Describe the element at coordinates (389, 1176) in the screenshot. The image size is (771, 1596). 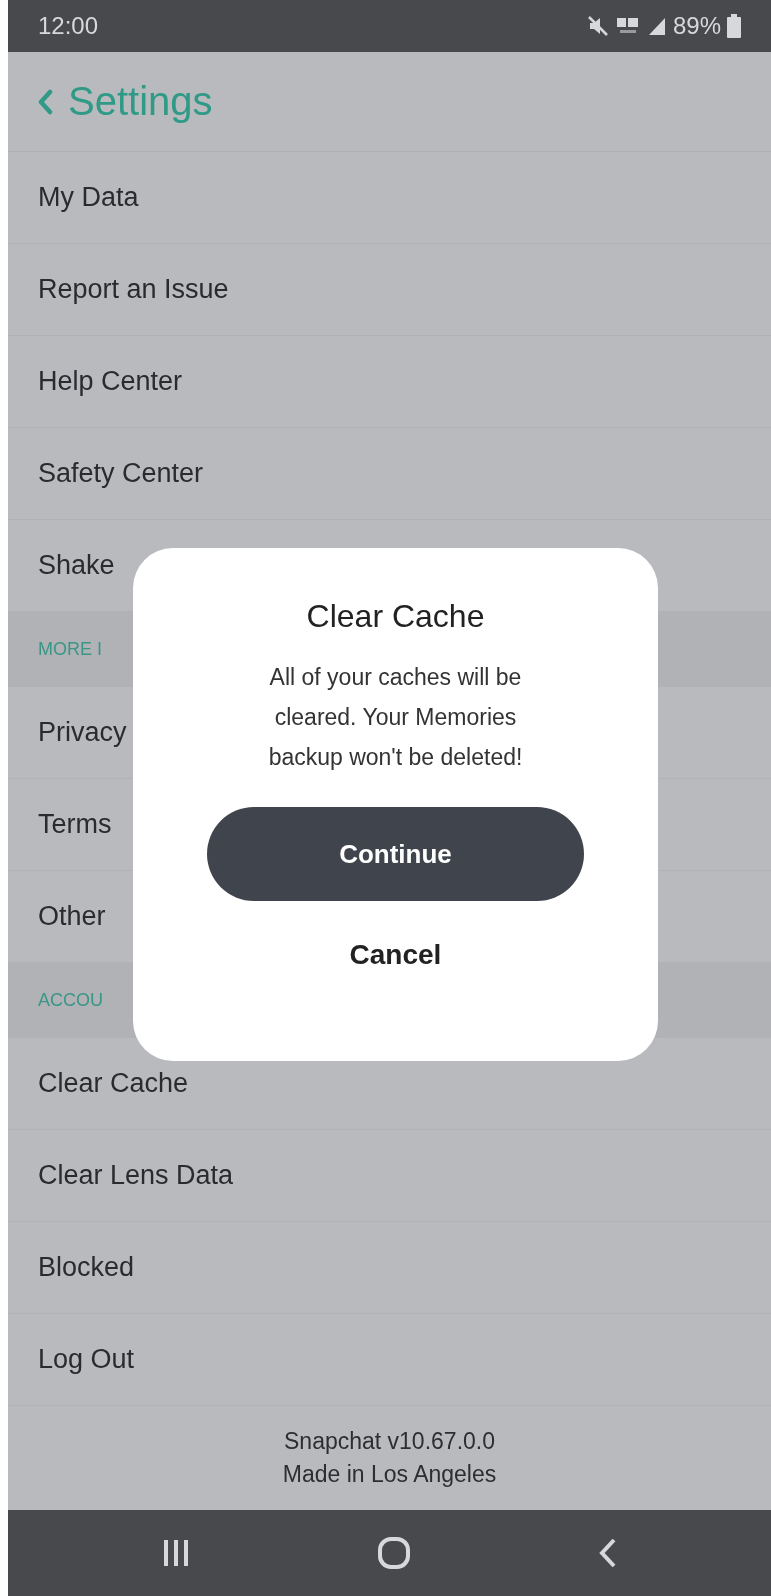
I see `settings-row: Clear Lens Data` at that location.